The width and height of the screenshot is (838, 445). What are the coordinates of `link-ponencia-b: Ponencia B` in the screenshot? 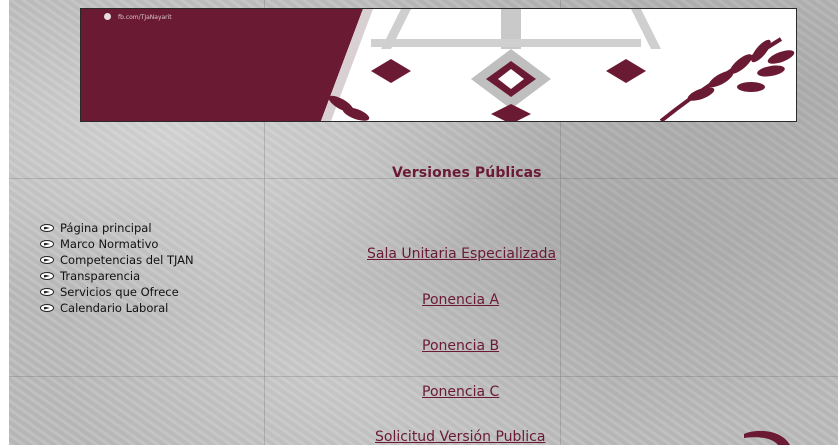 It's located at (460, 346).